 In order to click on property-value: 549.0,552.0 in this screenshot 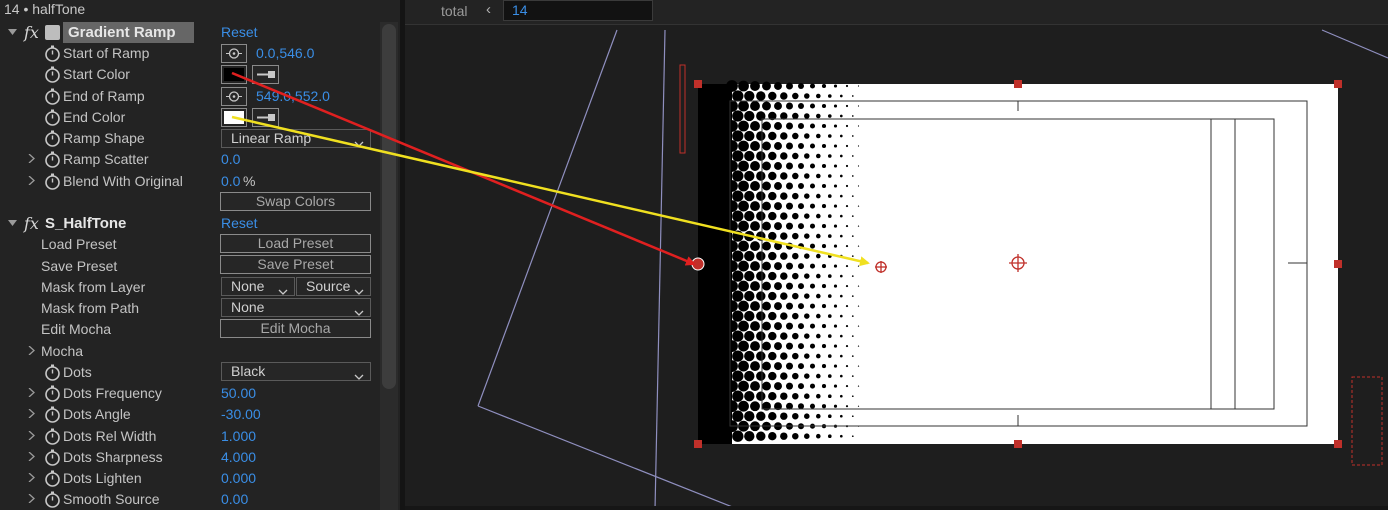, I will do `click(293, 96)`.